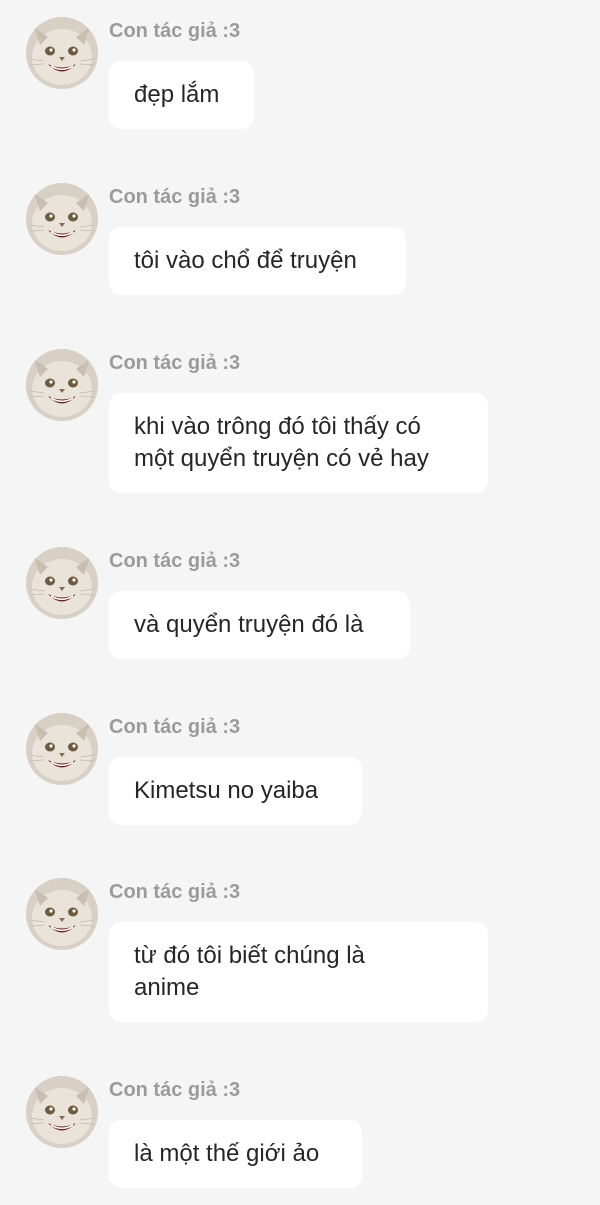 The width and height of the screenshot is (600, 1205). I want to click on message-text-line: một quyển truyện có vẻ hay, so click(281, 458).